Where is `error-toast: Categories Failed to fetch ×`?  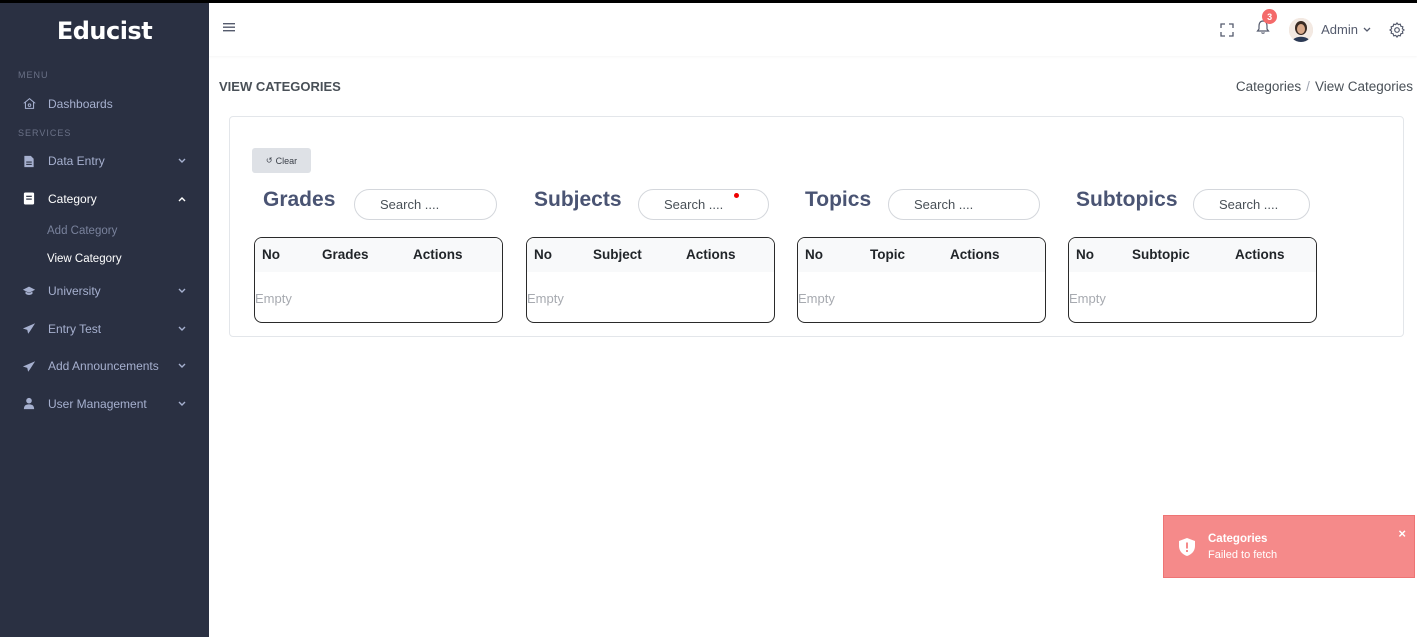 error-toast: Categories Failed to fetch × is located at coordinates (1289, 546).